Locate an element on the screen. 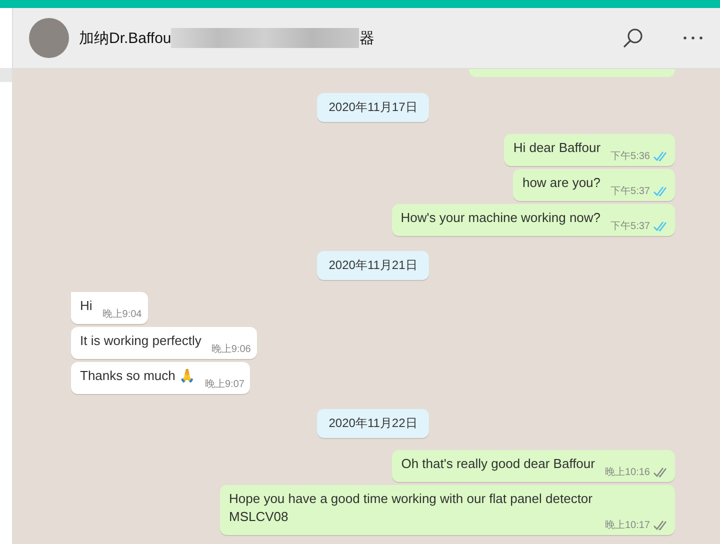 This screenshot has height=544, width=720. avatar is located at coordinates (49, 38).